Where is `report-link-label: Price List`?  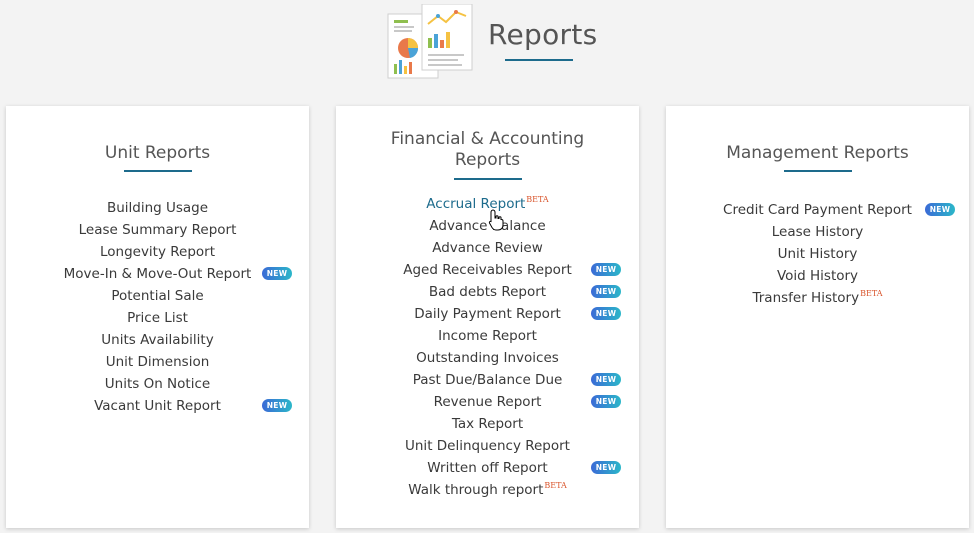 report-link-label: Price List is located at coordinates (157, 318).